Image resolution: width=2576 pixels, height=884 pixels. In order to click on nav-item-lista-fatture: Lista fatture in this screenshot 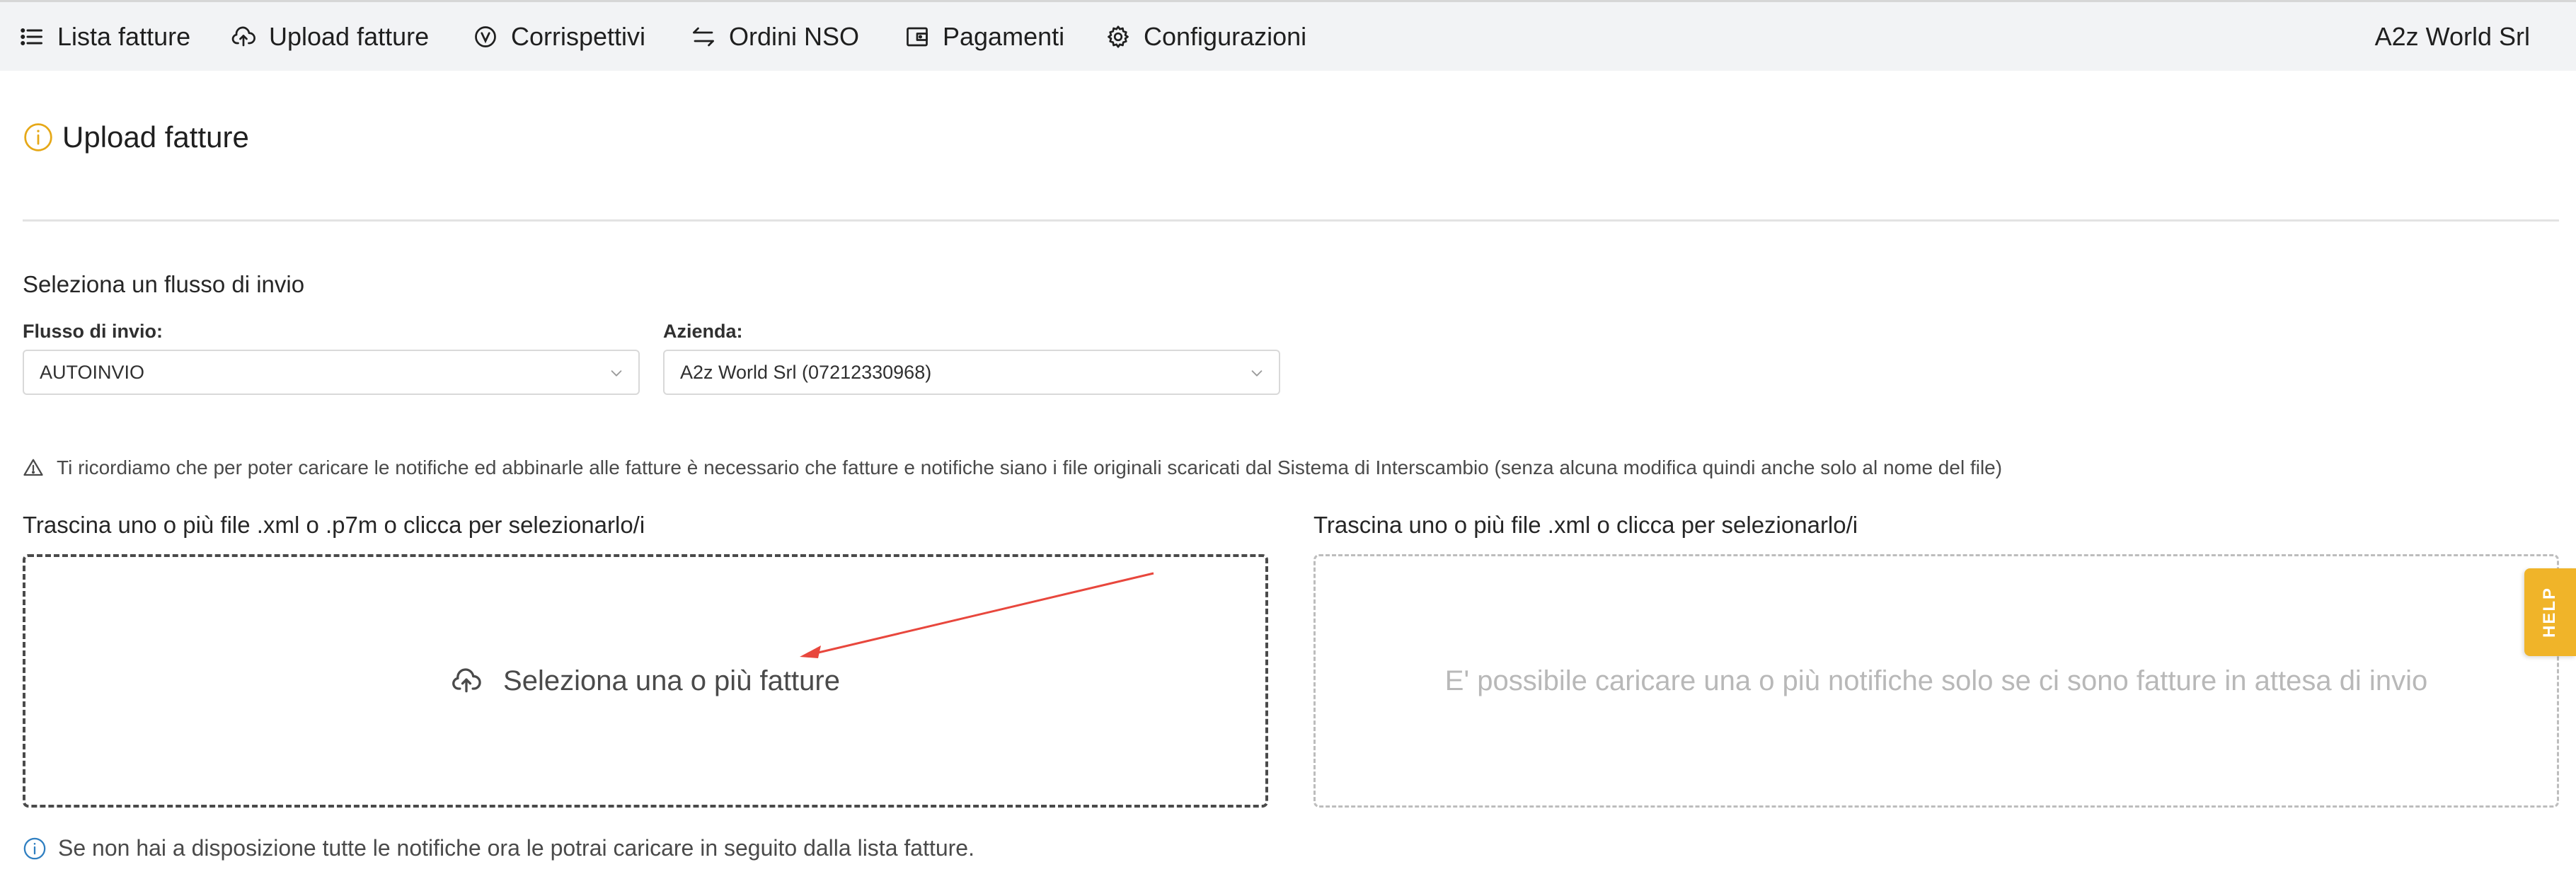, I will do `click(105, 36)`.